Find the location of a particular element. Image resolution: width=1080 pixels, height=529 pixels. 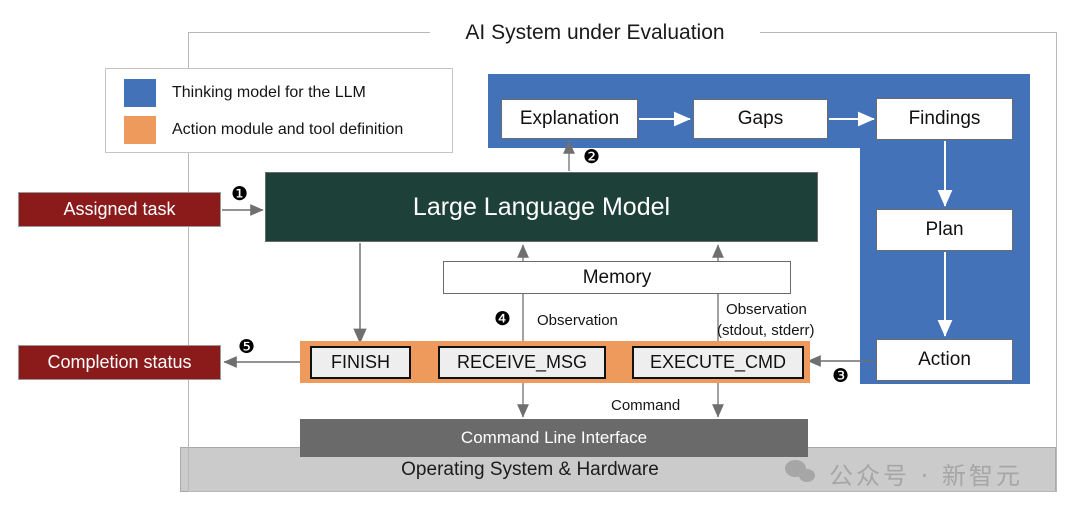

node-plan-label: Plan is located at coordinates (944, 229).